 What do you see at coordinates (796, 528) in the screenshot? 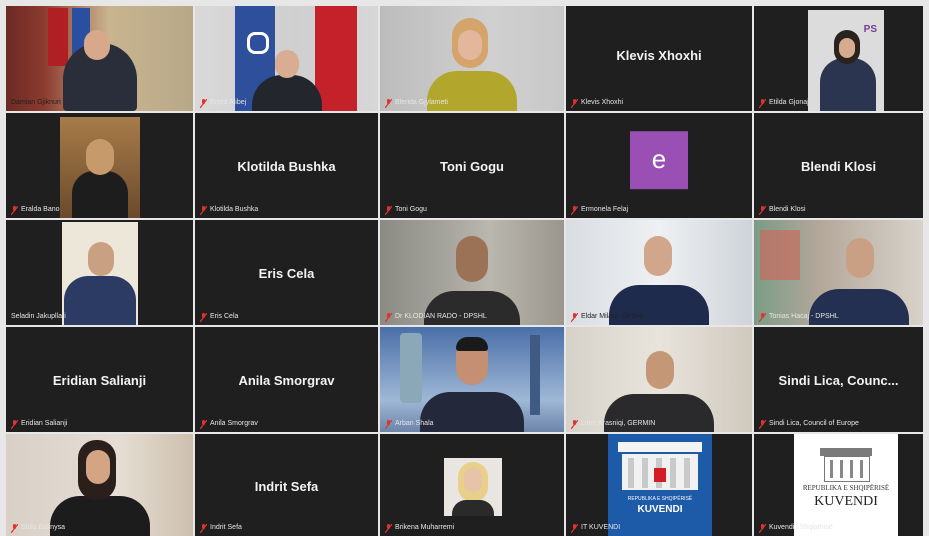
I see `participant-caption: Kuvendi i Shqipërisë` at bounding box center [796, 528].